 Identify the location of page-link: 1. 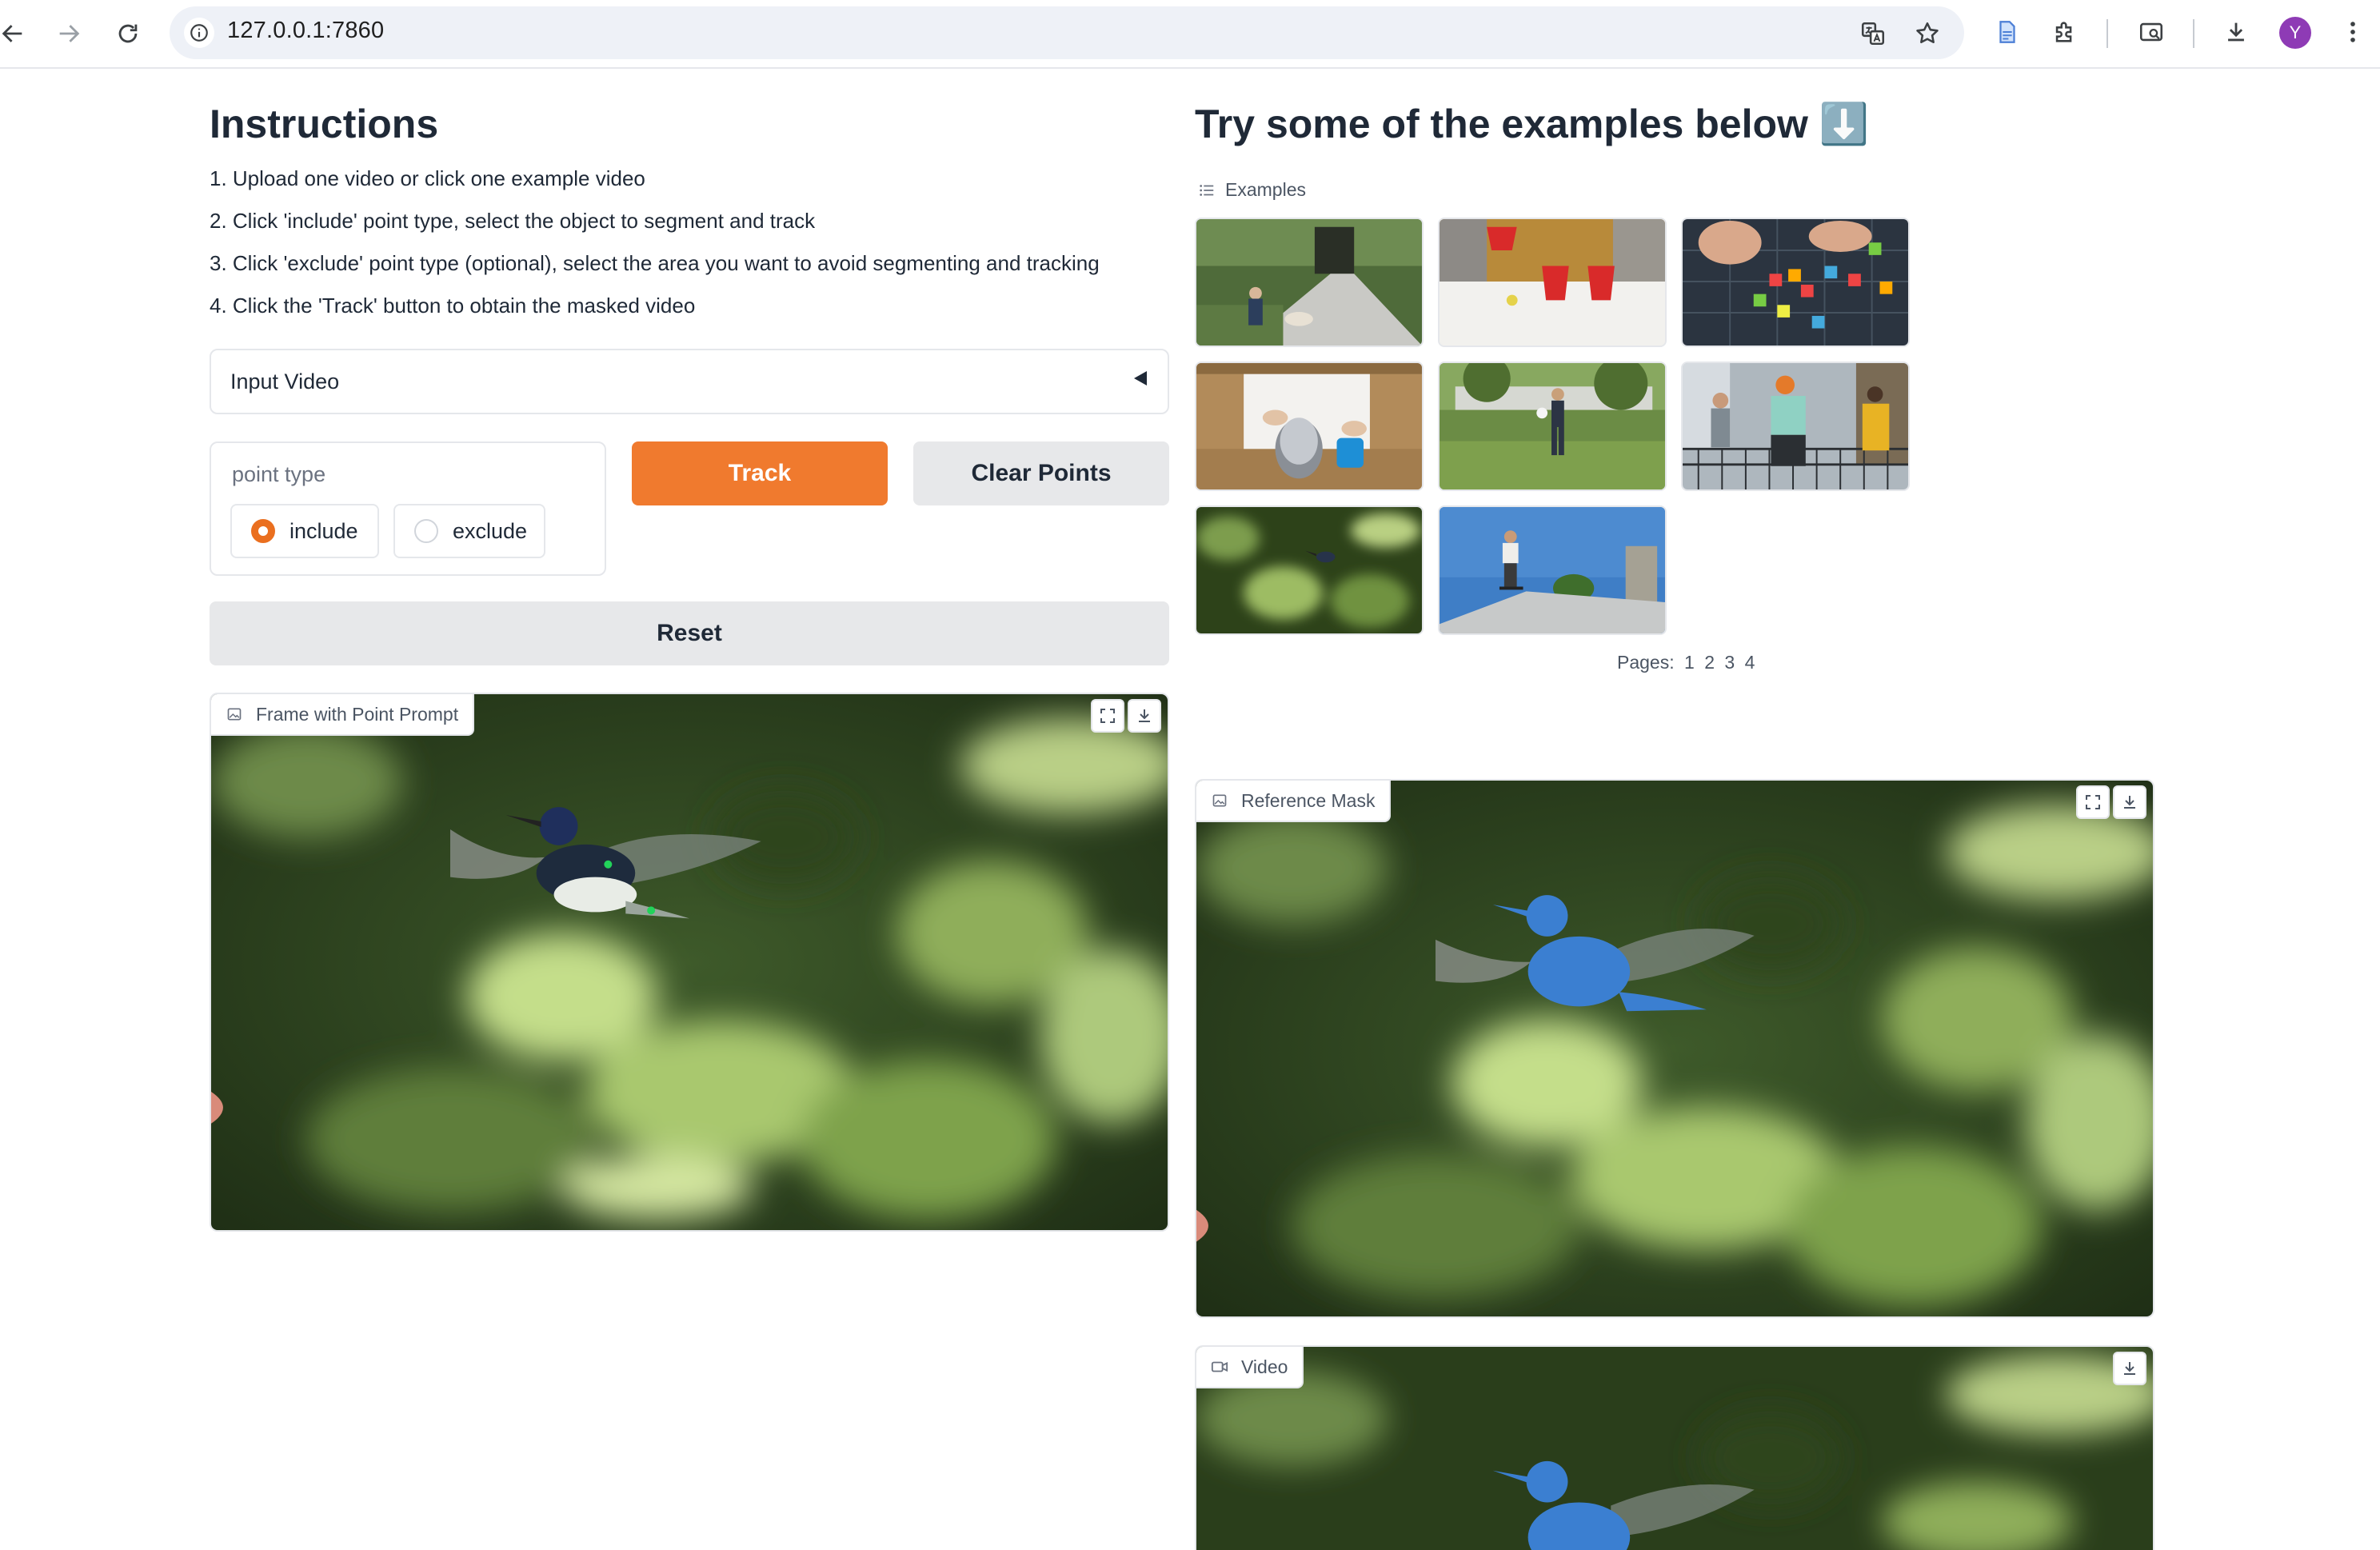
(1689, 662).